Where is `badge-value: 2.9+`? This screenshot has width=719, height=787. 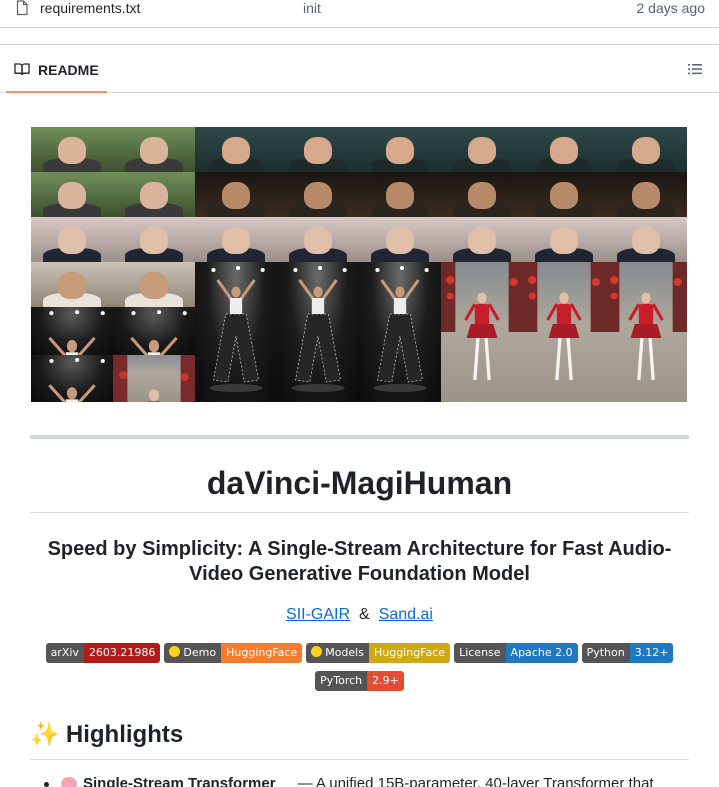 badge-value: 2.9+ is located at coordinates (385, 681).